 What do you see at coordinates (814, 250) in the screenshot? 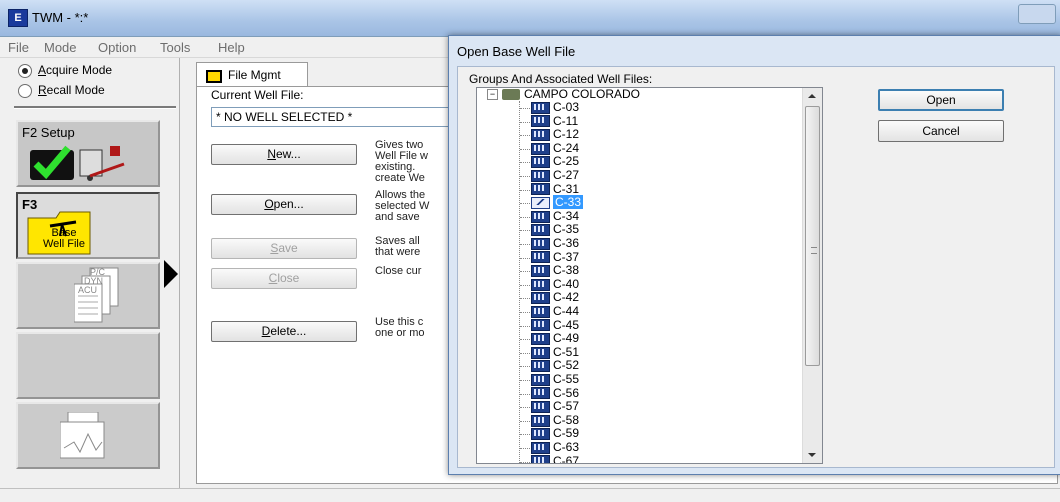
I see `grip-icon` at bounding box center [814, 250].